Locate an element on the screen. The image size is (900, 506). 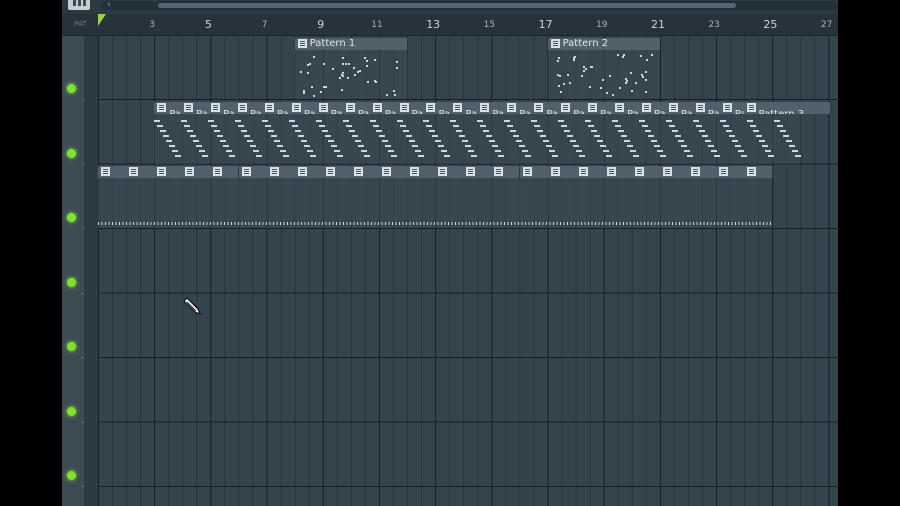
pattern-clip-row is located at coordinates (436, 197).